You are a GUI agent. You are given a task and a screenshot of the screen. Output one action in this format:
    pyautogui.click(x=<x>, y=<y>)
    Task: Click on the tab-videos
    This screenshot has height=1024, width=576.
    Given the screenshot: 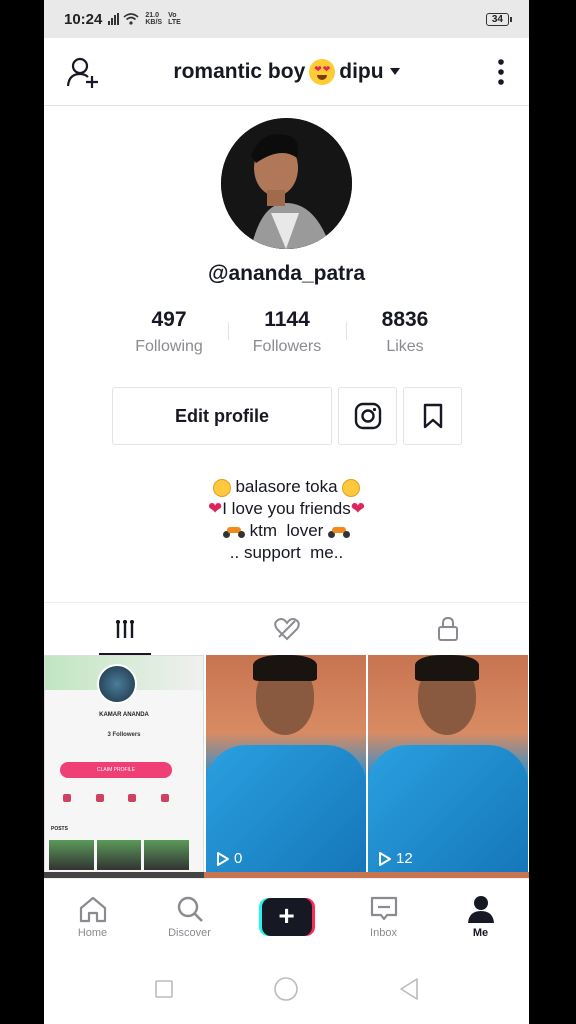 What is the action you would take?
    pyautogui.click(x=125, y=629)
    